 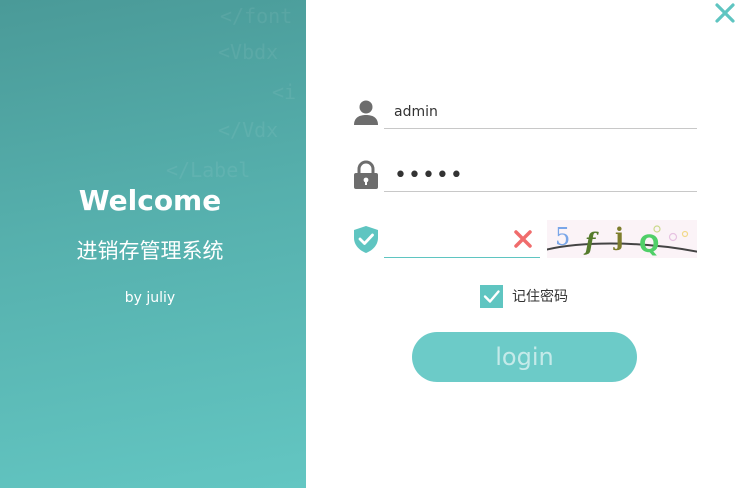 What do you see at coordinates (649, 244) in the screenshot?
I see `captcha-char: Q` at bounding box center [649, 244].